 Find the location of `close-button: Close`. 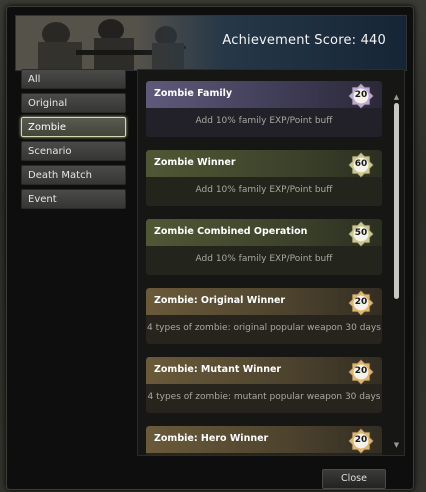

close-button: Close is located at coordinates (354, 479).